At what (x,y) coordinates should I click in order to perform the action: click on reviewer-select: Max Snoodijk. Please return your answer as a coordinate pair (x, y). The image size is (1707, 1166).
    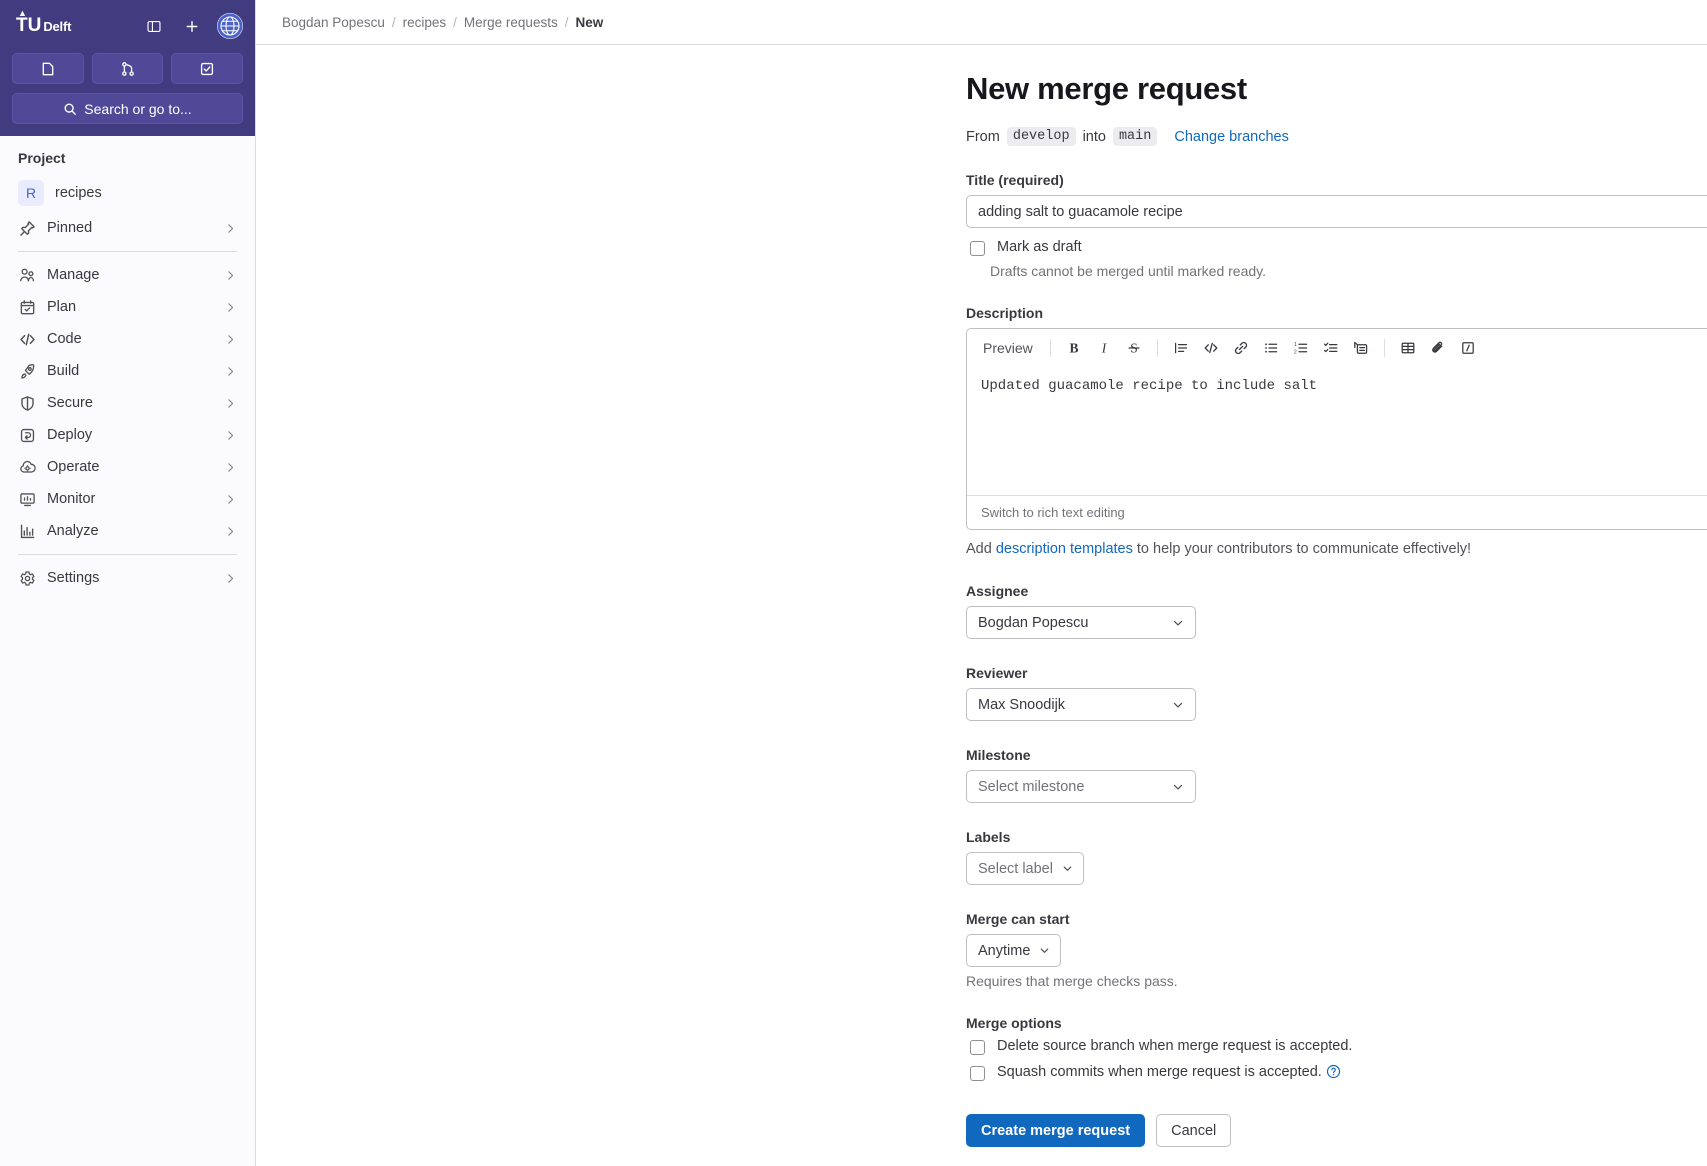
    Looking at the image, I should click on (1081, 704).